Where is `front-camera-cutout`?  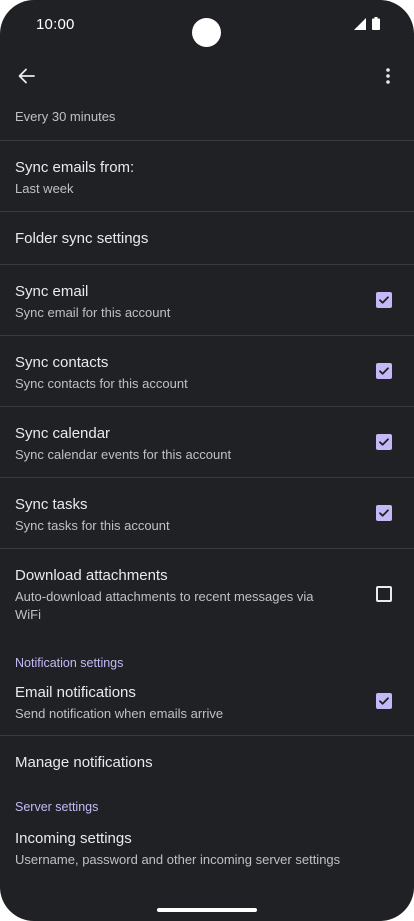 front-camera-cutout is located at coordinates (206, 32).